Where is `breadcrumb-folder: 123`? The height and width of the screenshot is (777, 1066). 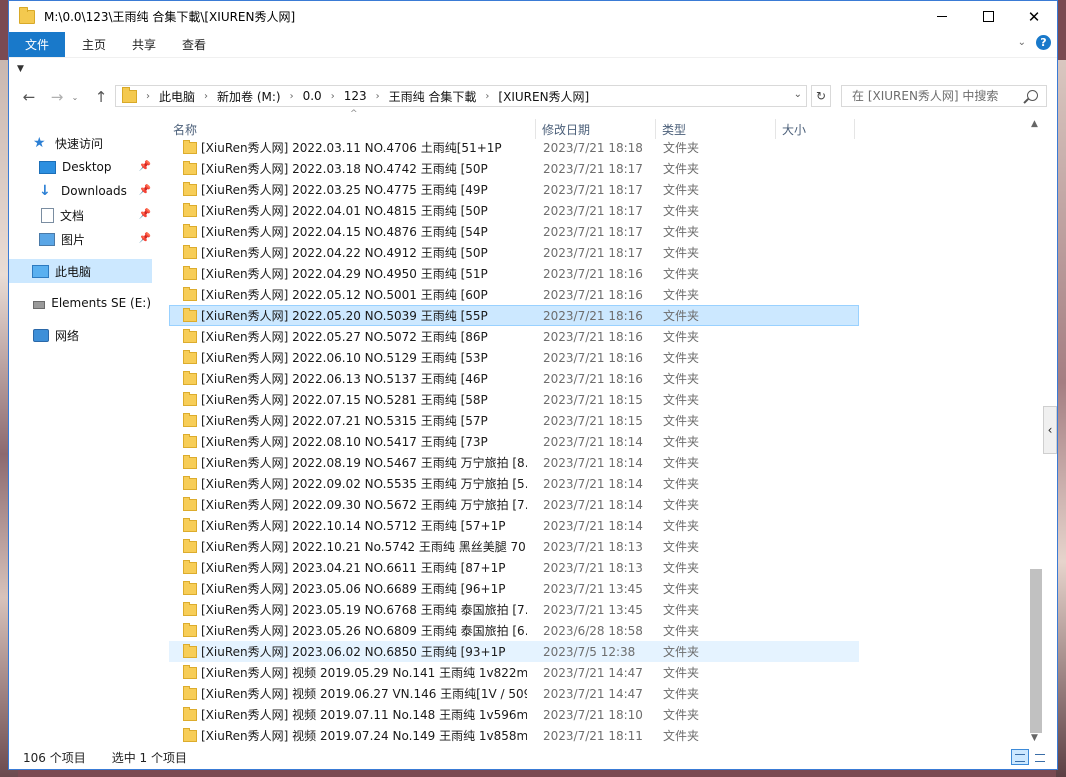 breadcrumb-folder: 123 is located at coordinates (355, 96).